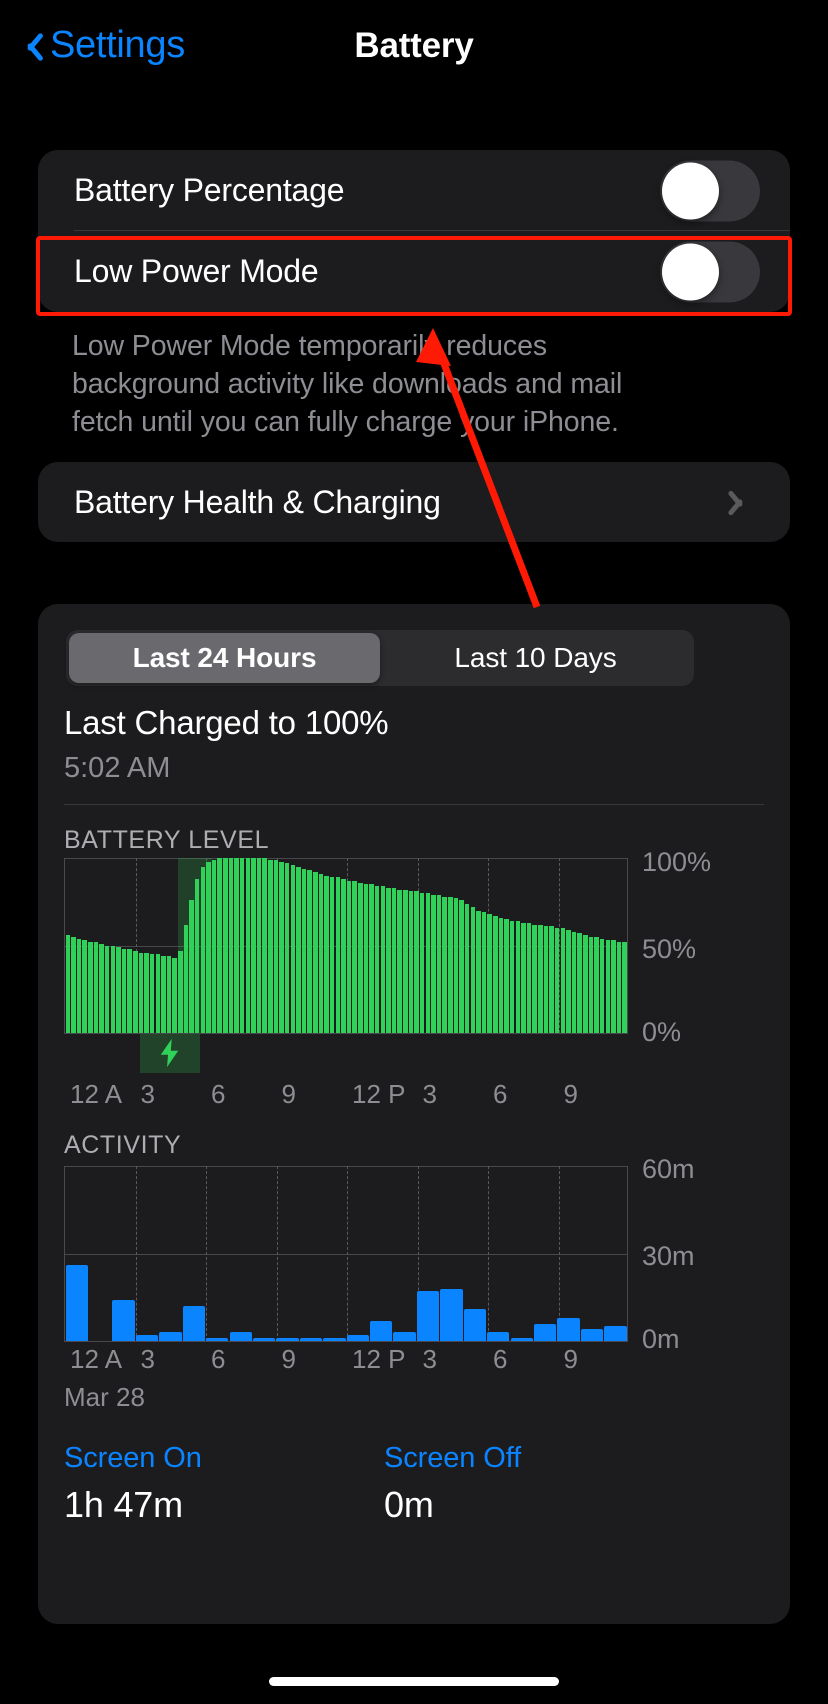 This screenshot has width=828, height=1704. What do you see at coordinates (209, 190) in the screenshot?
I see `row-label-battery-percentage: Battery Percentage` at bounding box center [209, 190].